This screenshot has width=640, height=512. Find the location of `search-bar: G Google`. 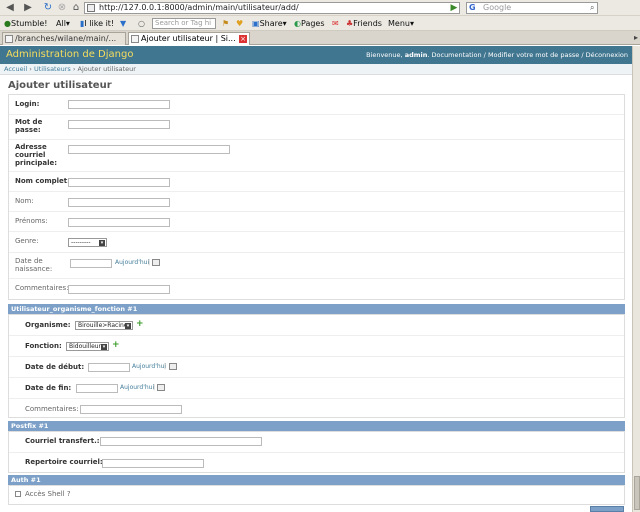

search-bar: G Google is located at coordinates (532, 8).